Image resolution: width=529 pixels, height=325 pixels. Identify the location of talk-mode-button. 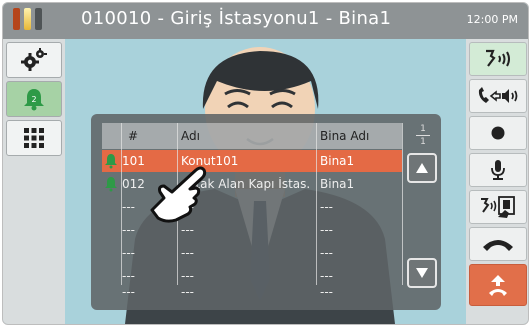
(498, 96).